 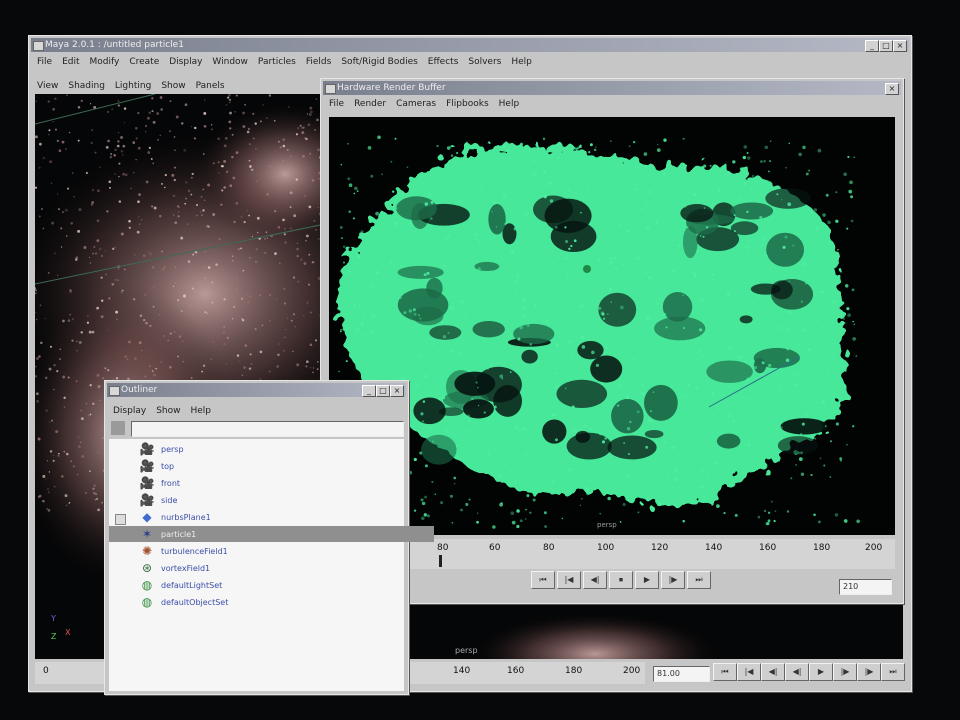 I want to click on nurbs-plane-icon: ◆, so click(x=147, y=517).